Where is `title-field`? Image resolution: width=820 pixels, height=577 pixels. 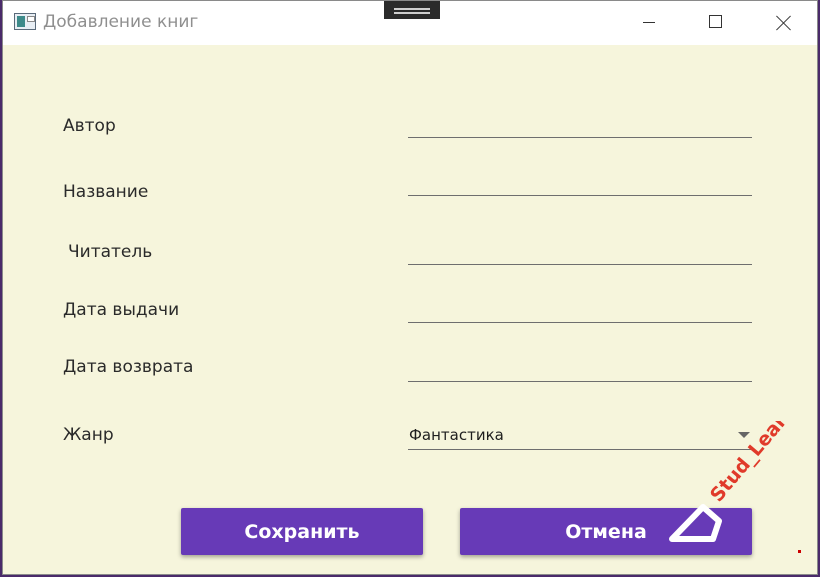
title-field is located at coordinates (582, 181).